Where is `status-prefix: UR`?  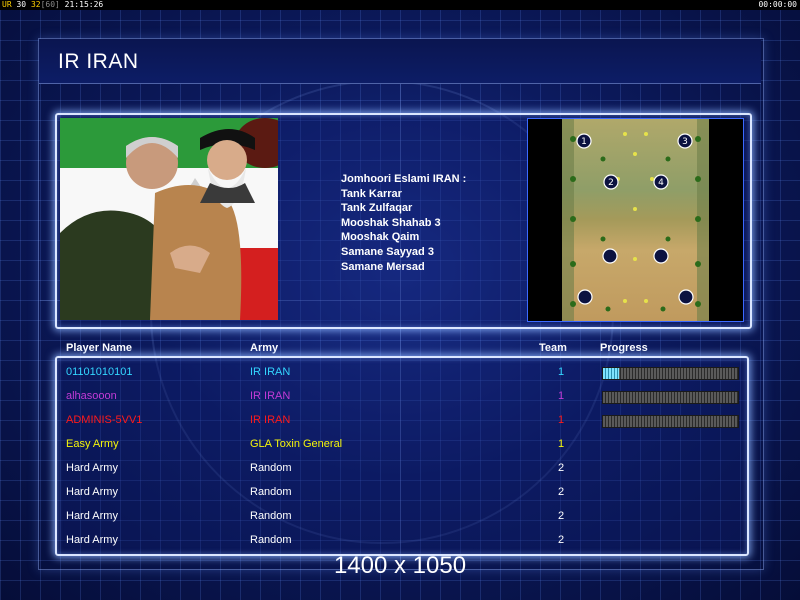
status-prefix: UR is located at coordinates (7, 4).